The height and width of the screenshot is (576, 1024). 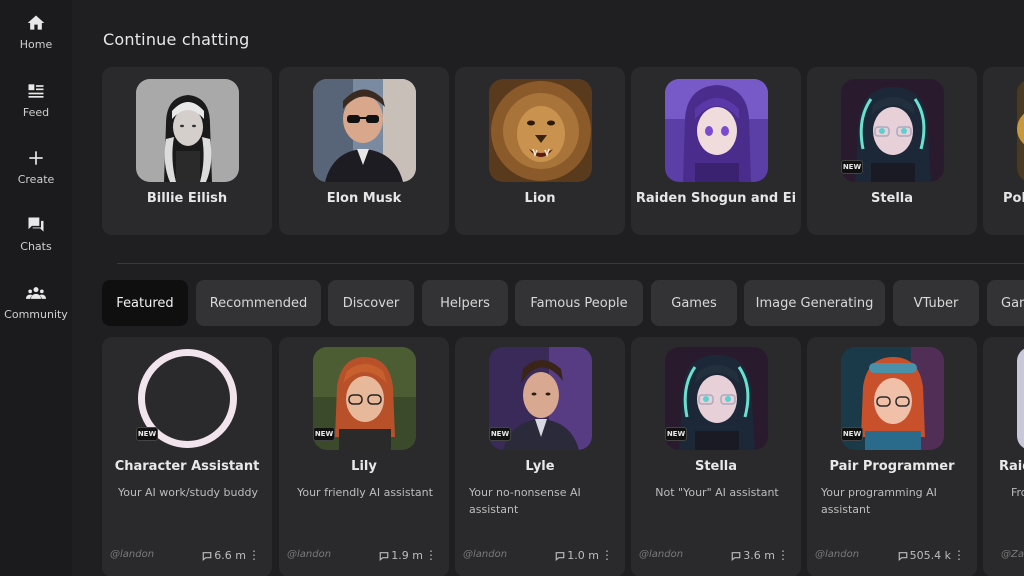 I want to click on chat-count: 1.0 m, so click(x=577, y=555).